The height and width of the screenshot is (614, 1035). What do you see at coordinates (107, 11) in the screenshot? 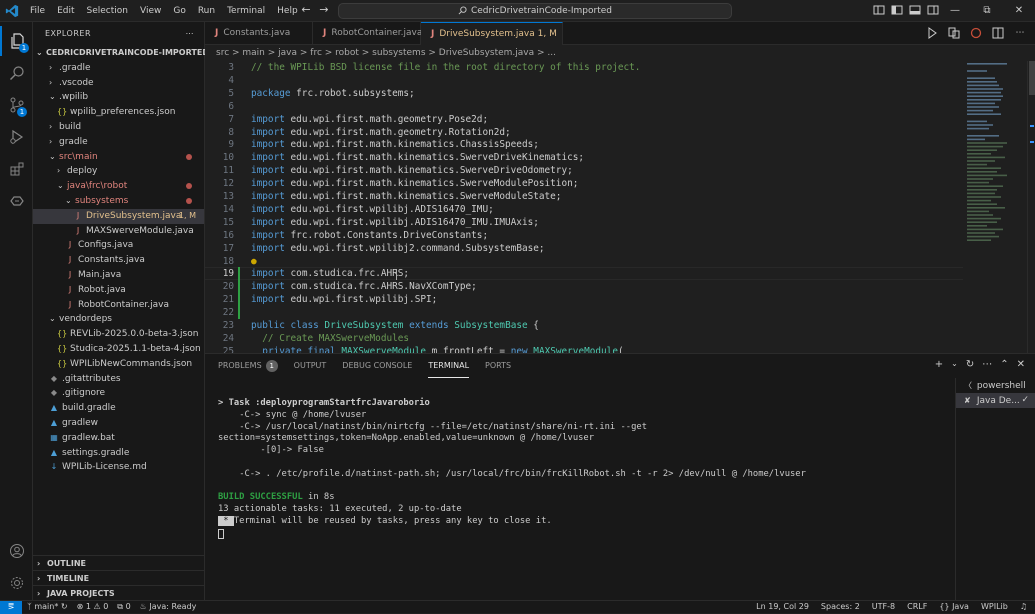
I see `menu-selection: Selection` at bounding box center [107, 11].